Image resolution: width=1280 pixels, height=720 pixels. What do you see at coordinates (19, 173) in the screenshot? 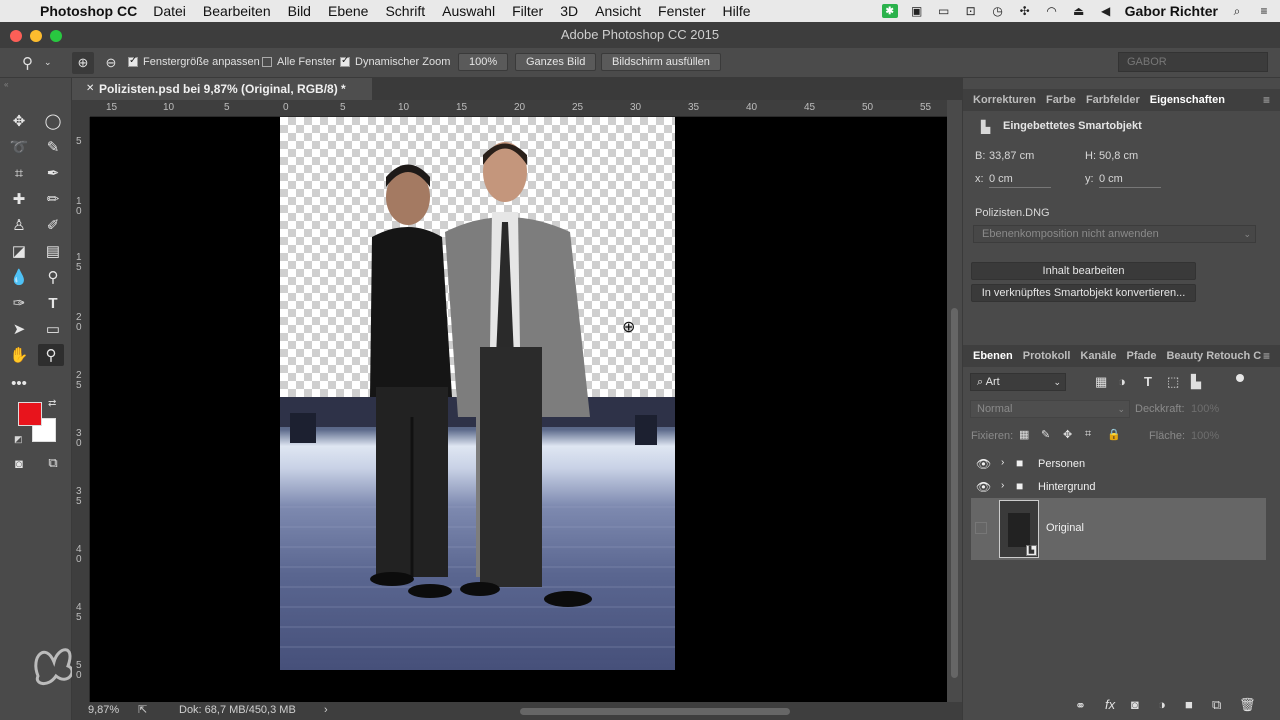
I see `crop-tool-icon: ⌗` at bounding box center [19, 173].